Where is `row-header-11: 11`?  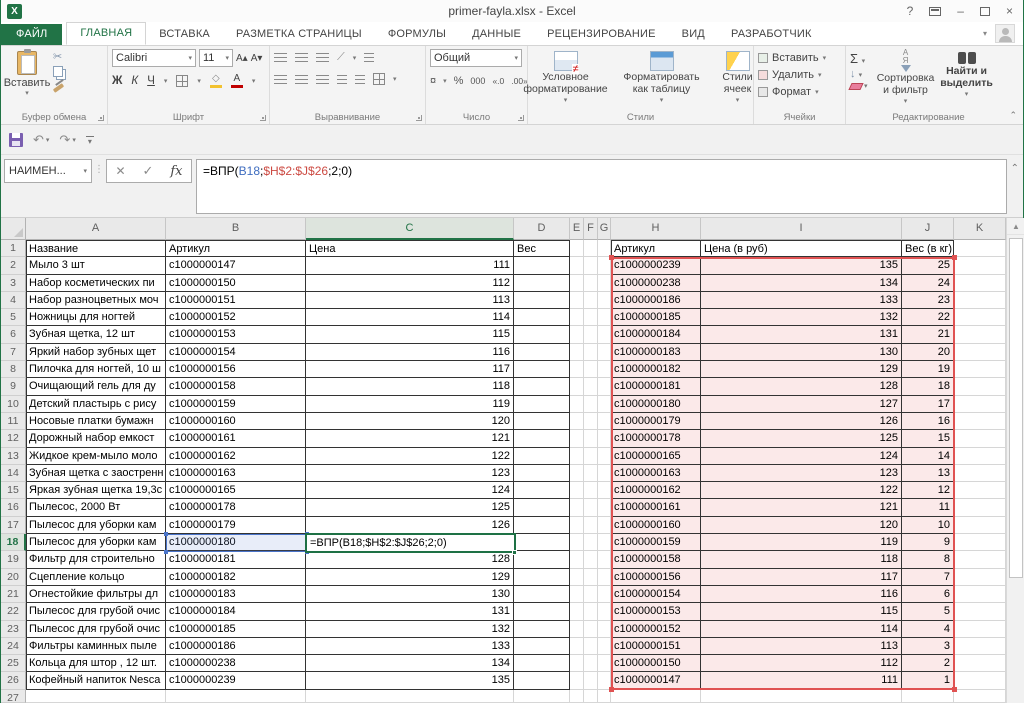
row-header-11: 11 is located at coordinates (13, 421).